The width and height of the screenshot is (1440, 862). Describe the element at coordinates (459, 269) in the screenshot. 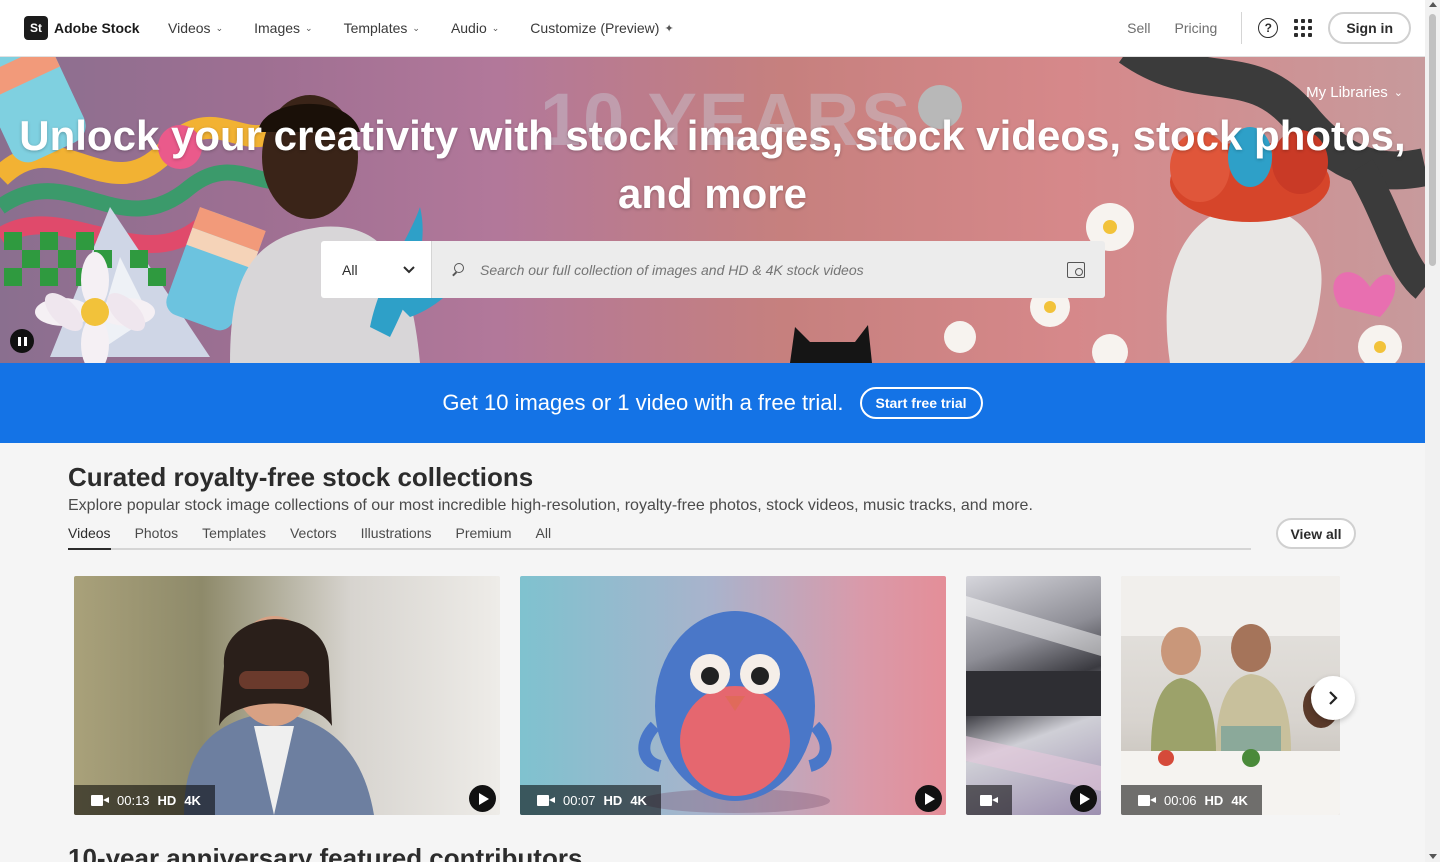

I see `search-icon` at that location.